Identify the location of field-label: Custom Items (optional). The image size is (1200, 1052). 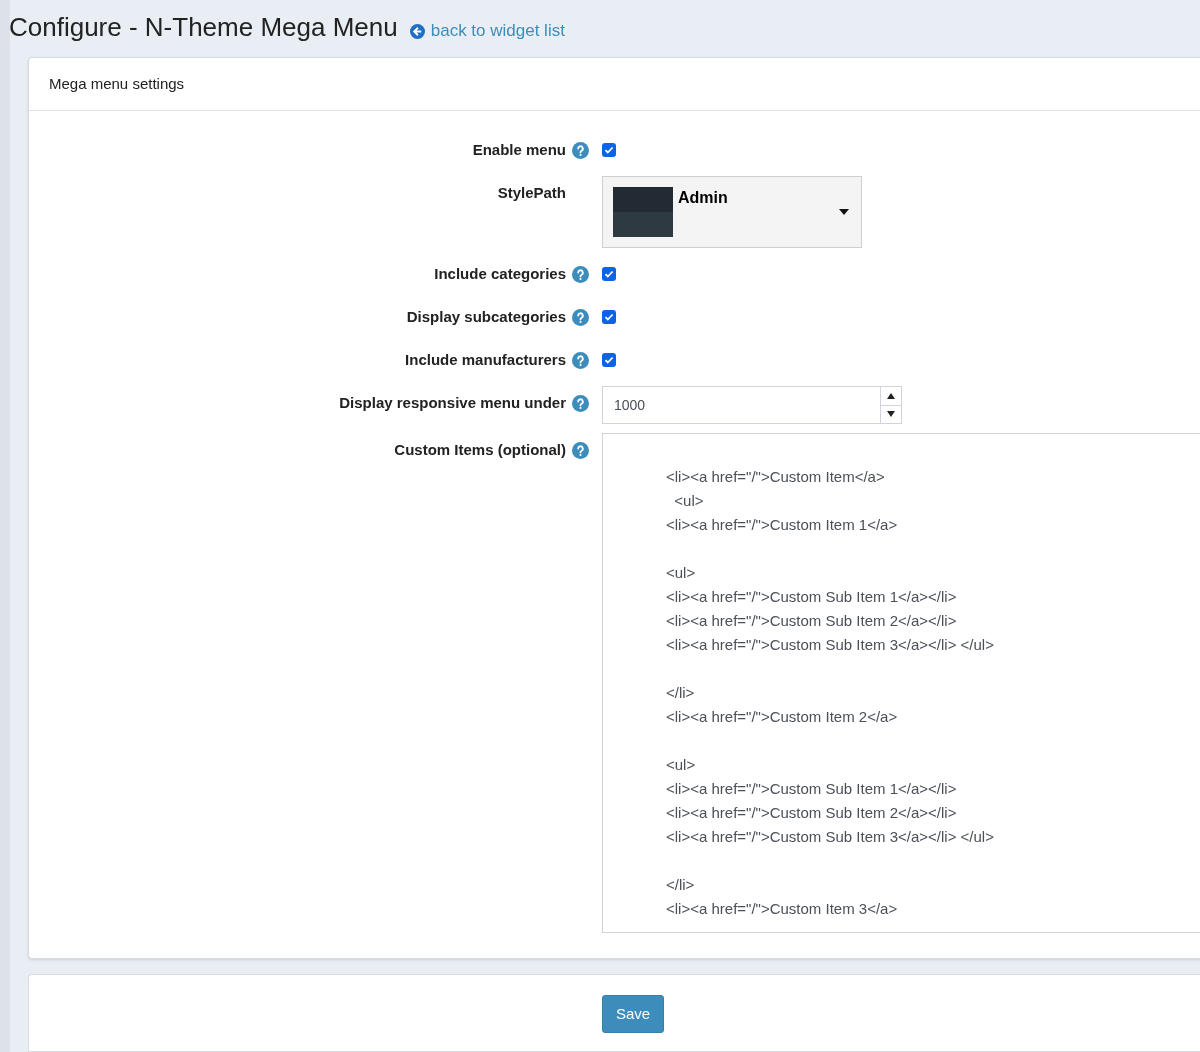
(480, 449).